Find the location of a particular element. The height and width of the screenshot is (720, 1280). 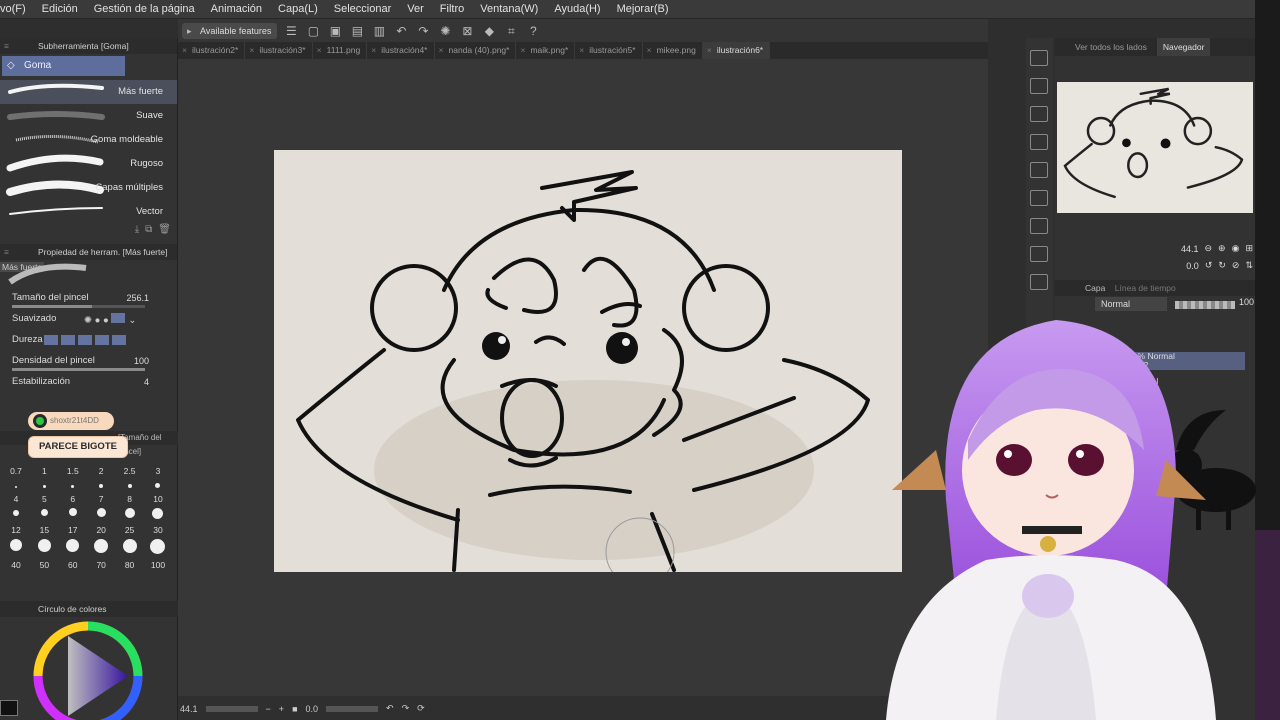

stabilization-row: Estabilización 4 is located at coordinates (88, 382).